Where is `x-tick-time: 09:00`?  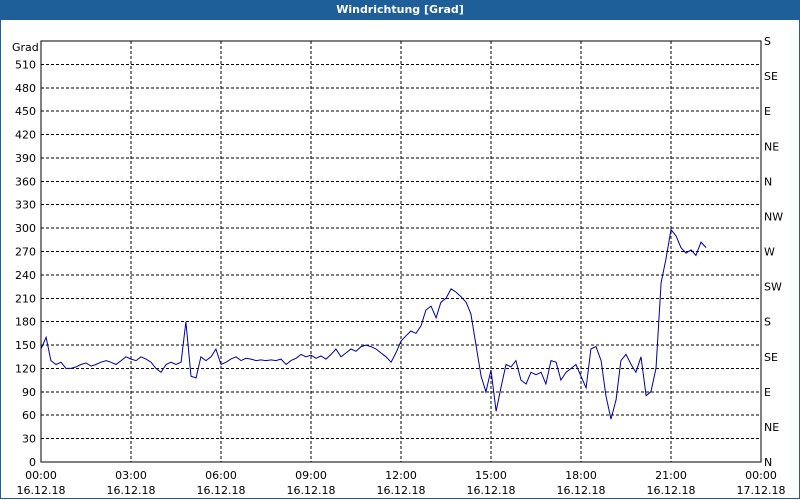 x-tick-time: 09:00 is located at coordinates (311, 475).